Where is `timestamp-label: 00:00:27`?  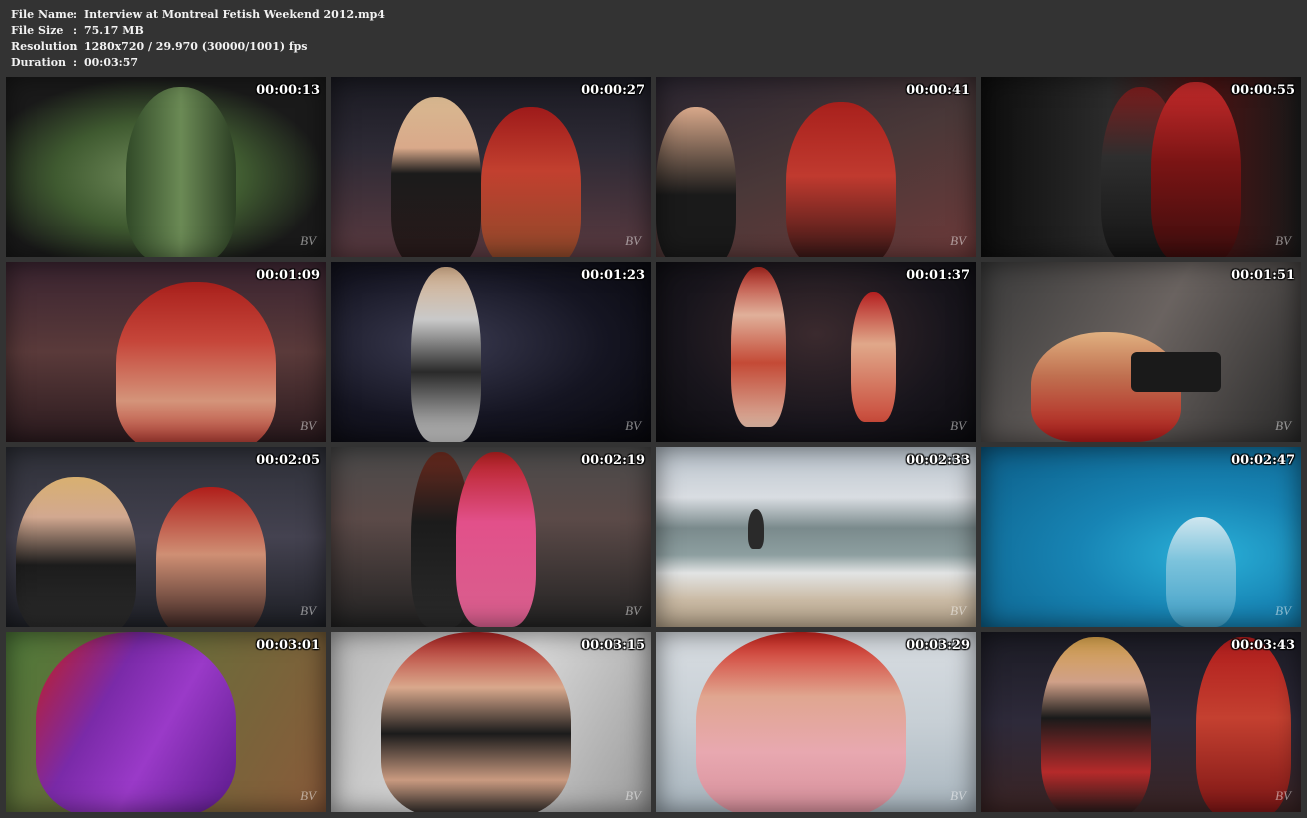
timestamp-label: 00:00:27 is located at coordinates (613, 90).